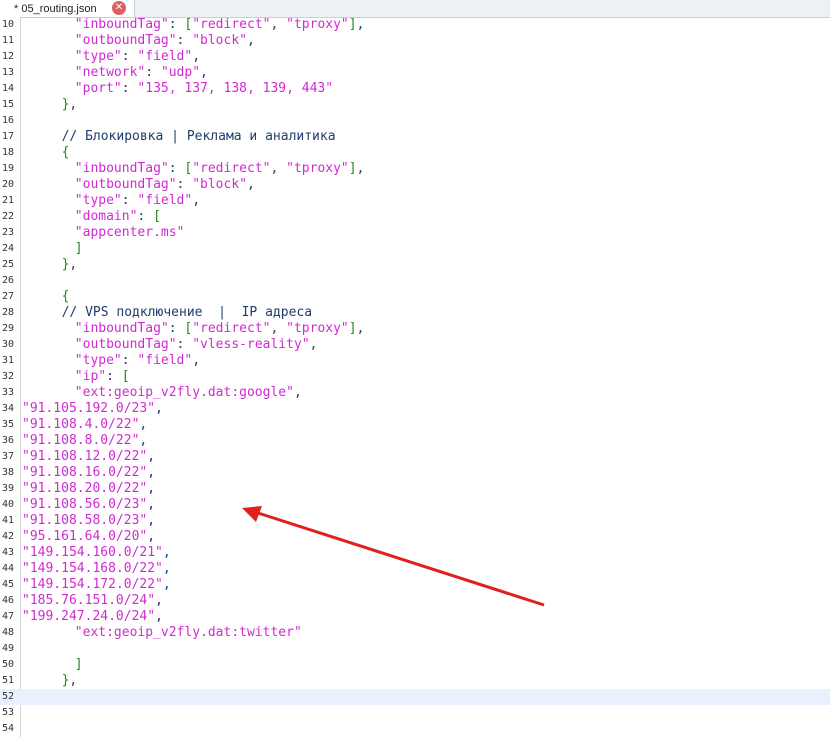 The height and width of the screenshot is (737, 830). Describe the element at coordinates (89, 456) in the screenshot. I see `code-text: "91.108.12.0/22",` at that location.